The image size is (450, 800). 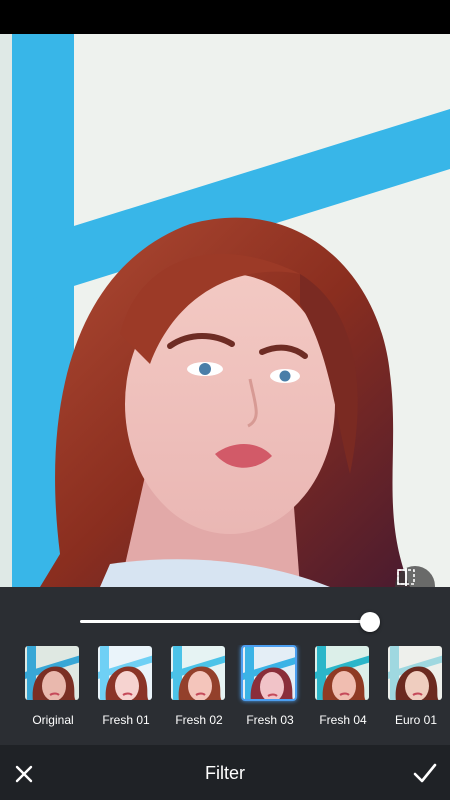 I want to click on check-icon, so click(x=425, y=773).